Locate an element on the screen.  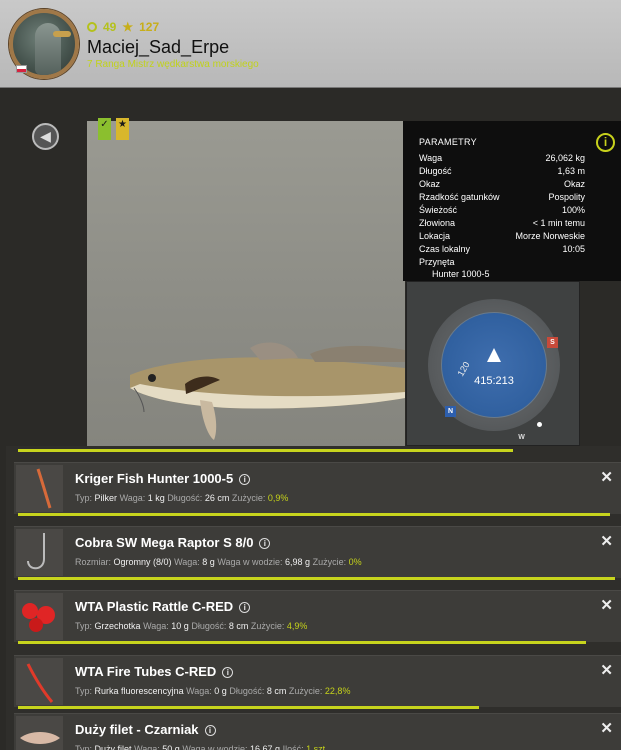
param-label: Przynęta is located at coordinates (437, 262).